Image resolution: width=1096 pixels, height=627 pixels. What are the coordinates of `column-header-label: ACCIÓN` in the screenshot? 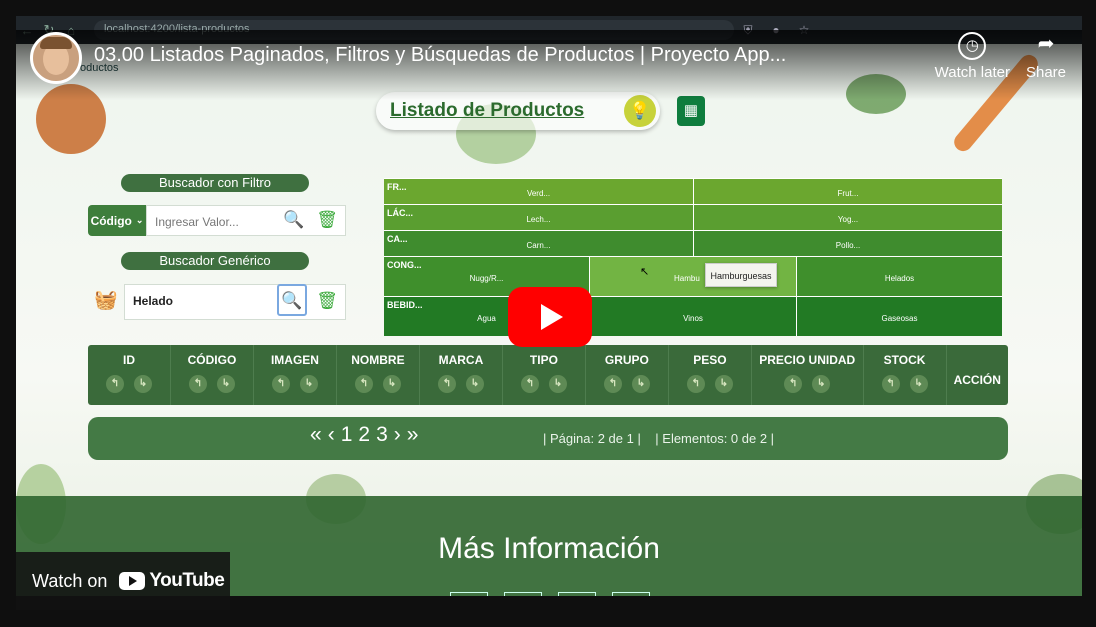 It's located at (977, 380).